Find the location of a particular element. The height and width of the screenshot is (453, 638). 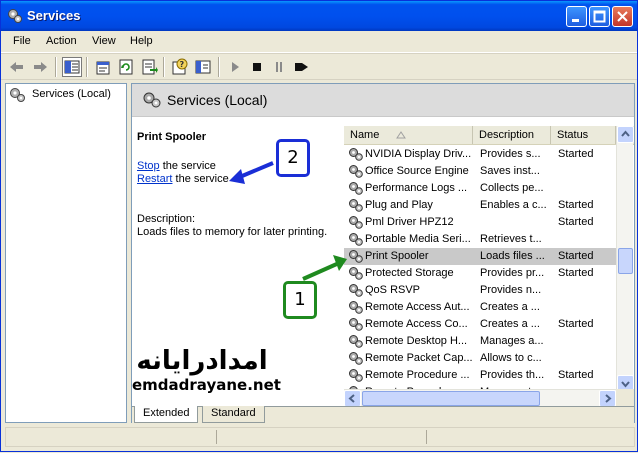

annotation-arrows is located at coordinates (288, 221).